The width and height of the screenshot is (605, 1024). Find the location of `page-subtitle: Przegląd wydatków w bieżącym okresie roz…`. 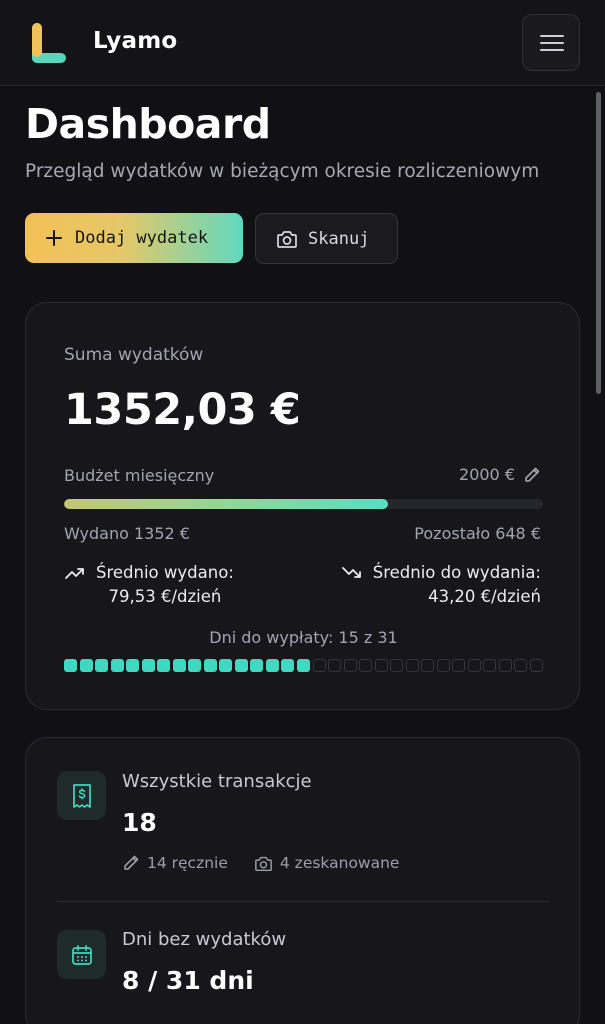

page-subtitle: Przegląd wydatków w bieżącym okresie roz… is located at coordinates (282, 171).